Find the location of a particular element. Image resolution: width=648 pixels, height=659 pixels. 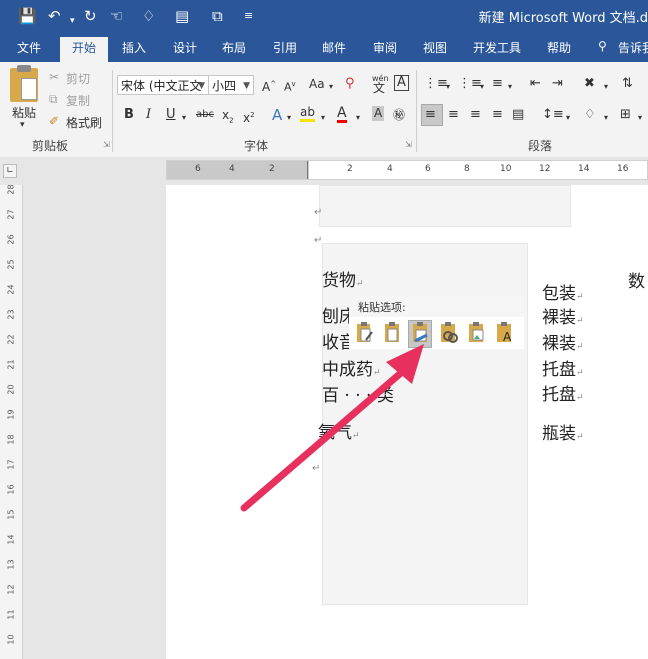

annotation-arrow is located at coordinates (332, 428).